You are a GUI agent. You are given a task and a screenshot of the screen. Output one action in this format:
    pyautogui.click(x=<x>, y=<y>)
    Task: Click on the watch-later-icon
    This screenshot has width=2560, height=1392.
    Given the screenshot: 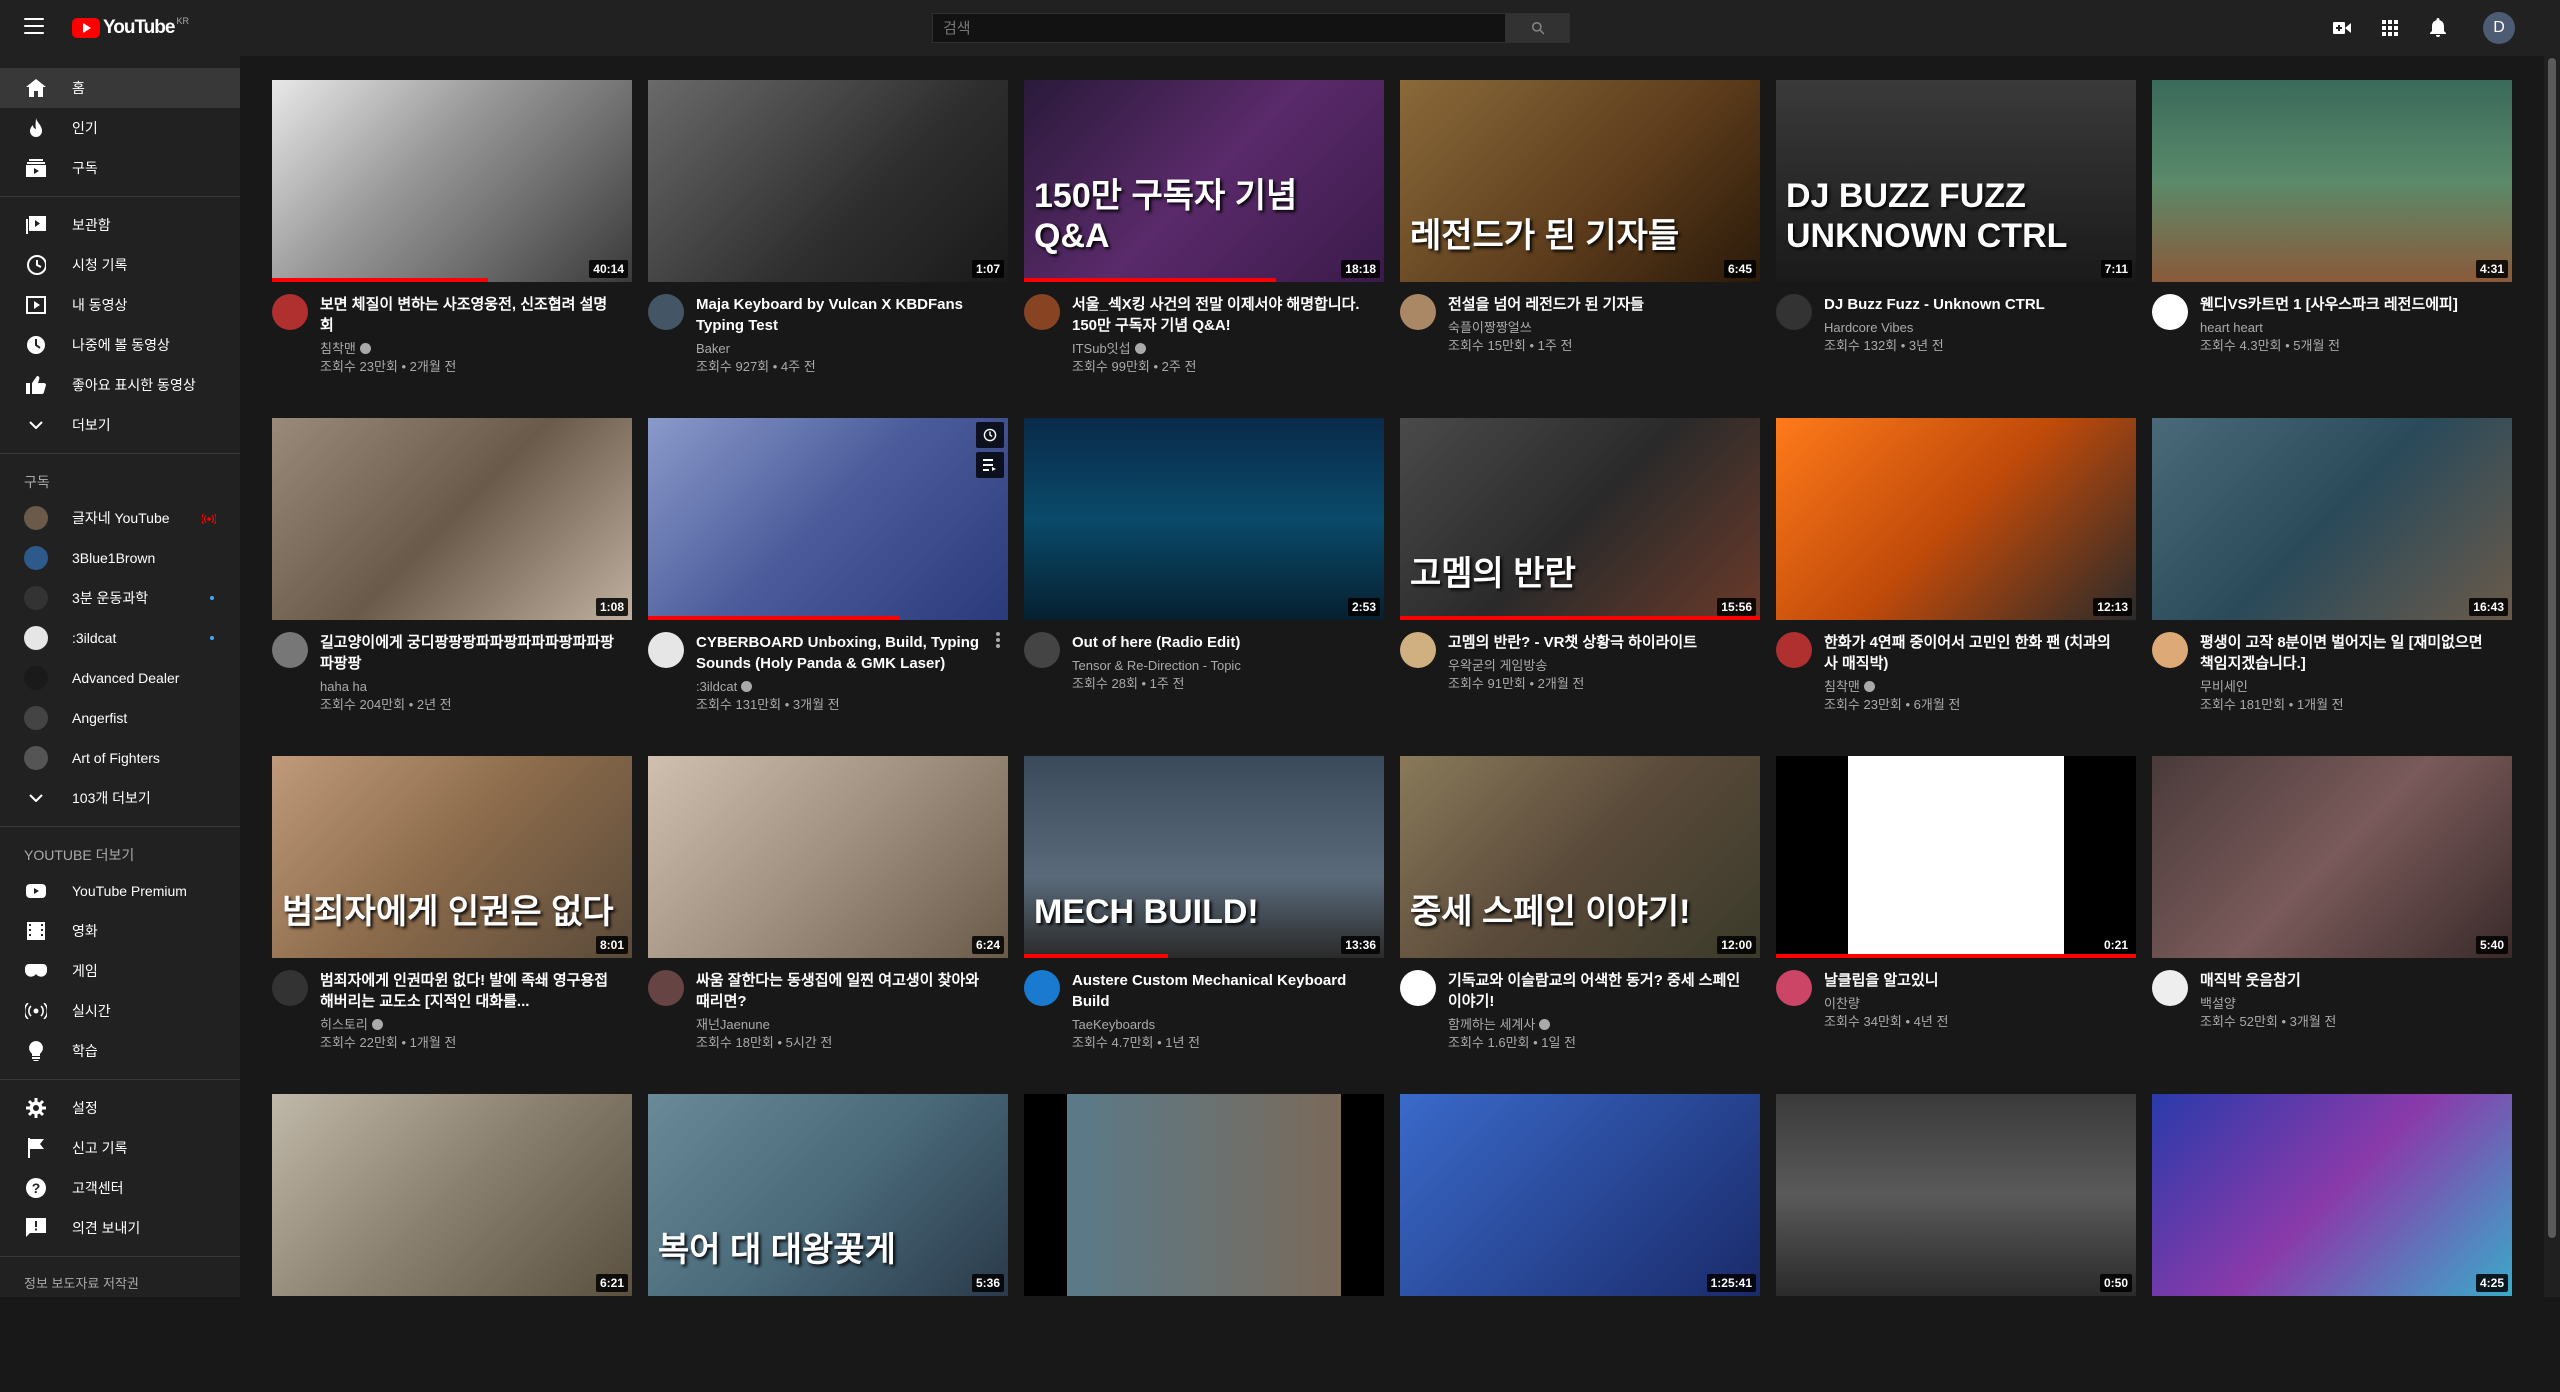 What is the action you would take?
    pyautogui.click(x=990, y=435)
    